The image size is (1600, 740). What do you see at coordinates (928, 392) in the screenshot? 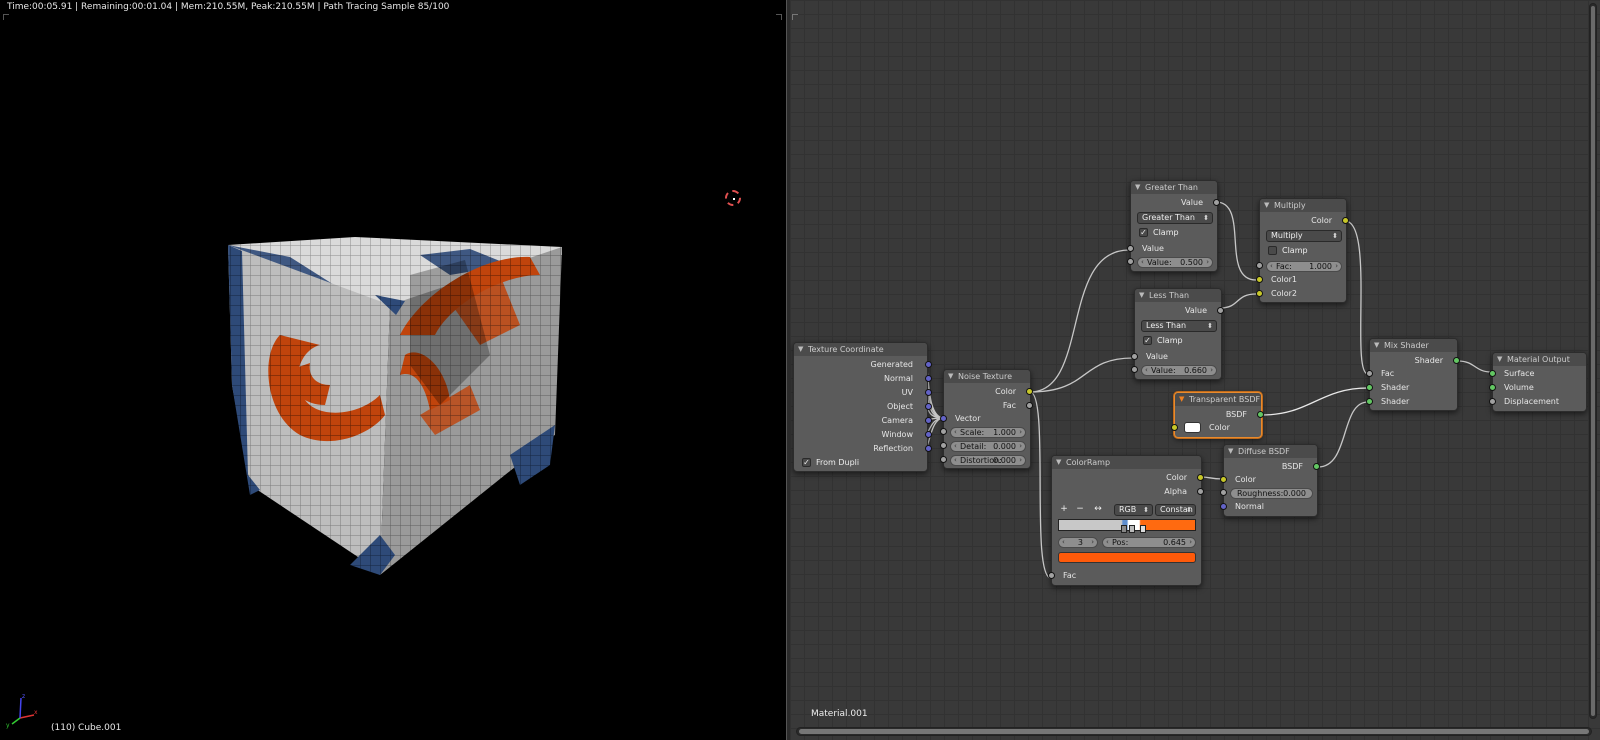
I see `socket-uv` at bounding box center [928, 392].